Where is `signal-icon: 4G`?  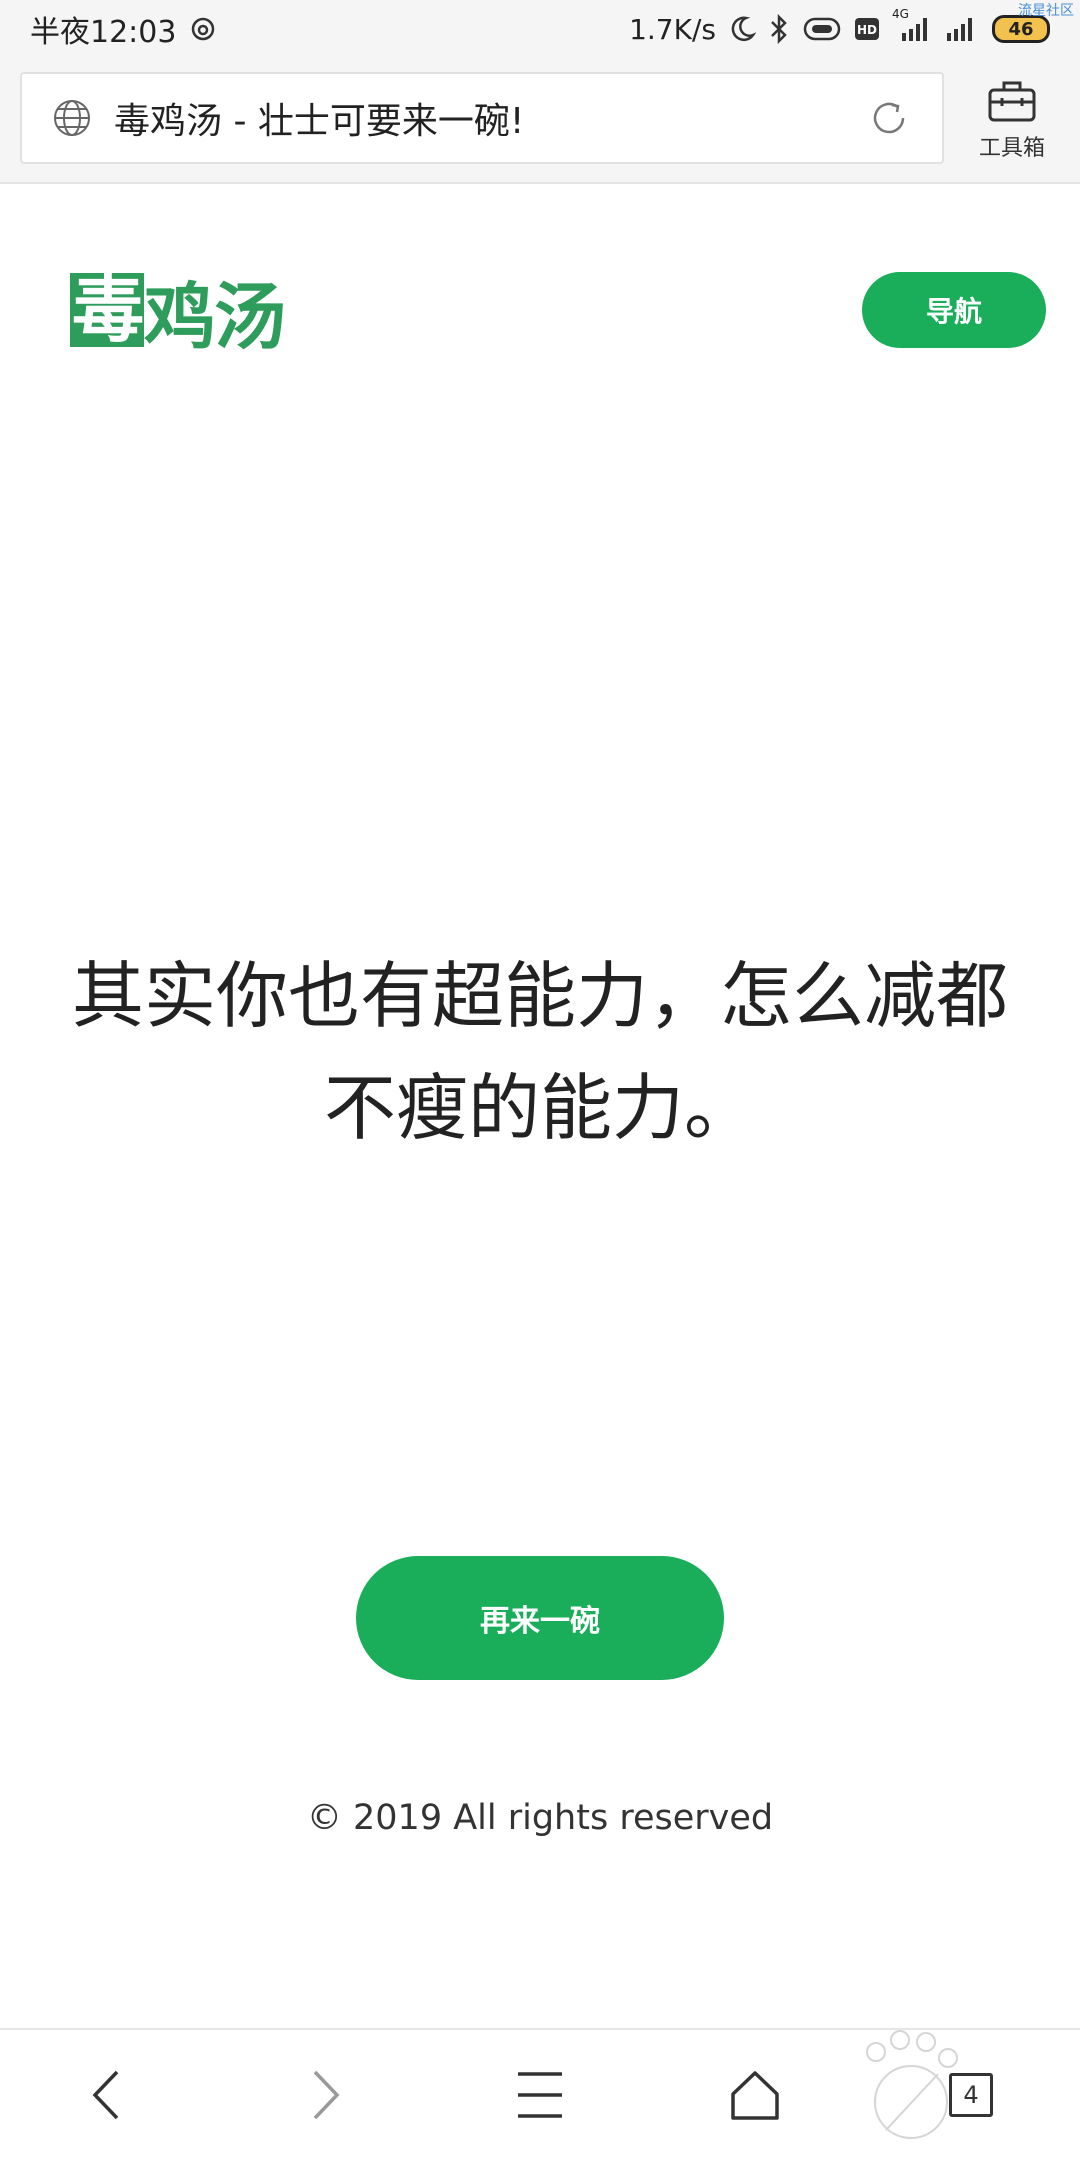
signal-icon: 4G is located at coordinates (912, 25).